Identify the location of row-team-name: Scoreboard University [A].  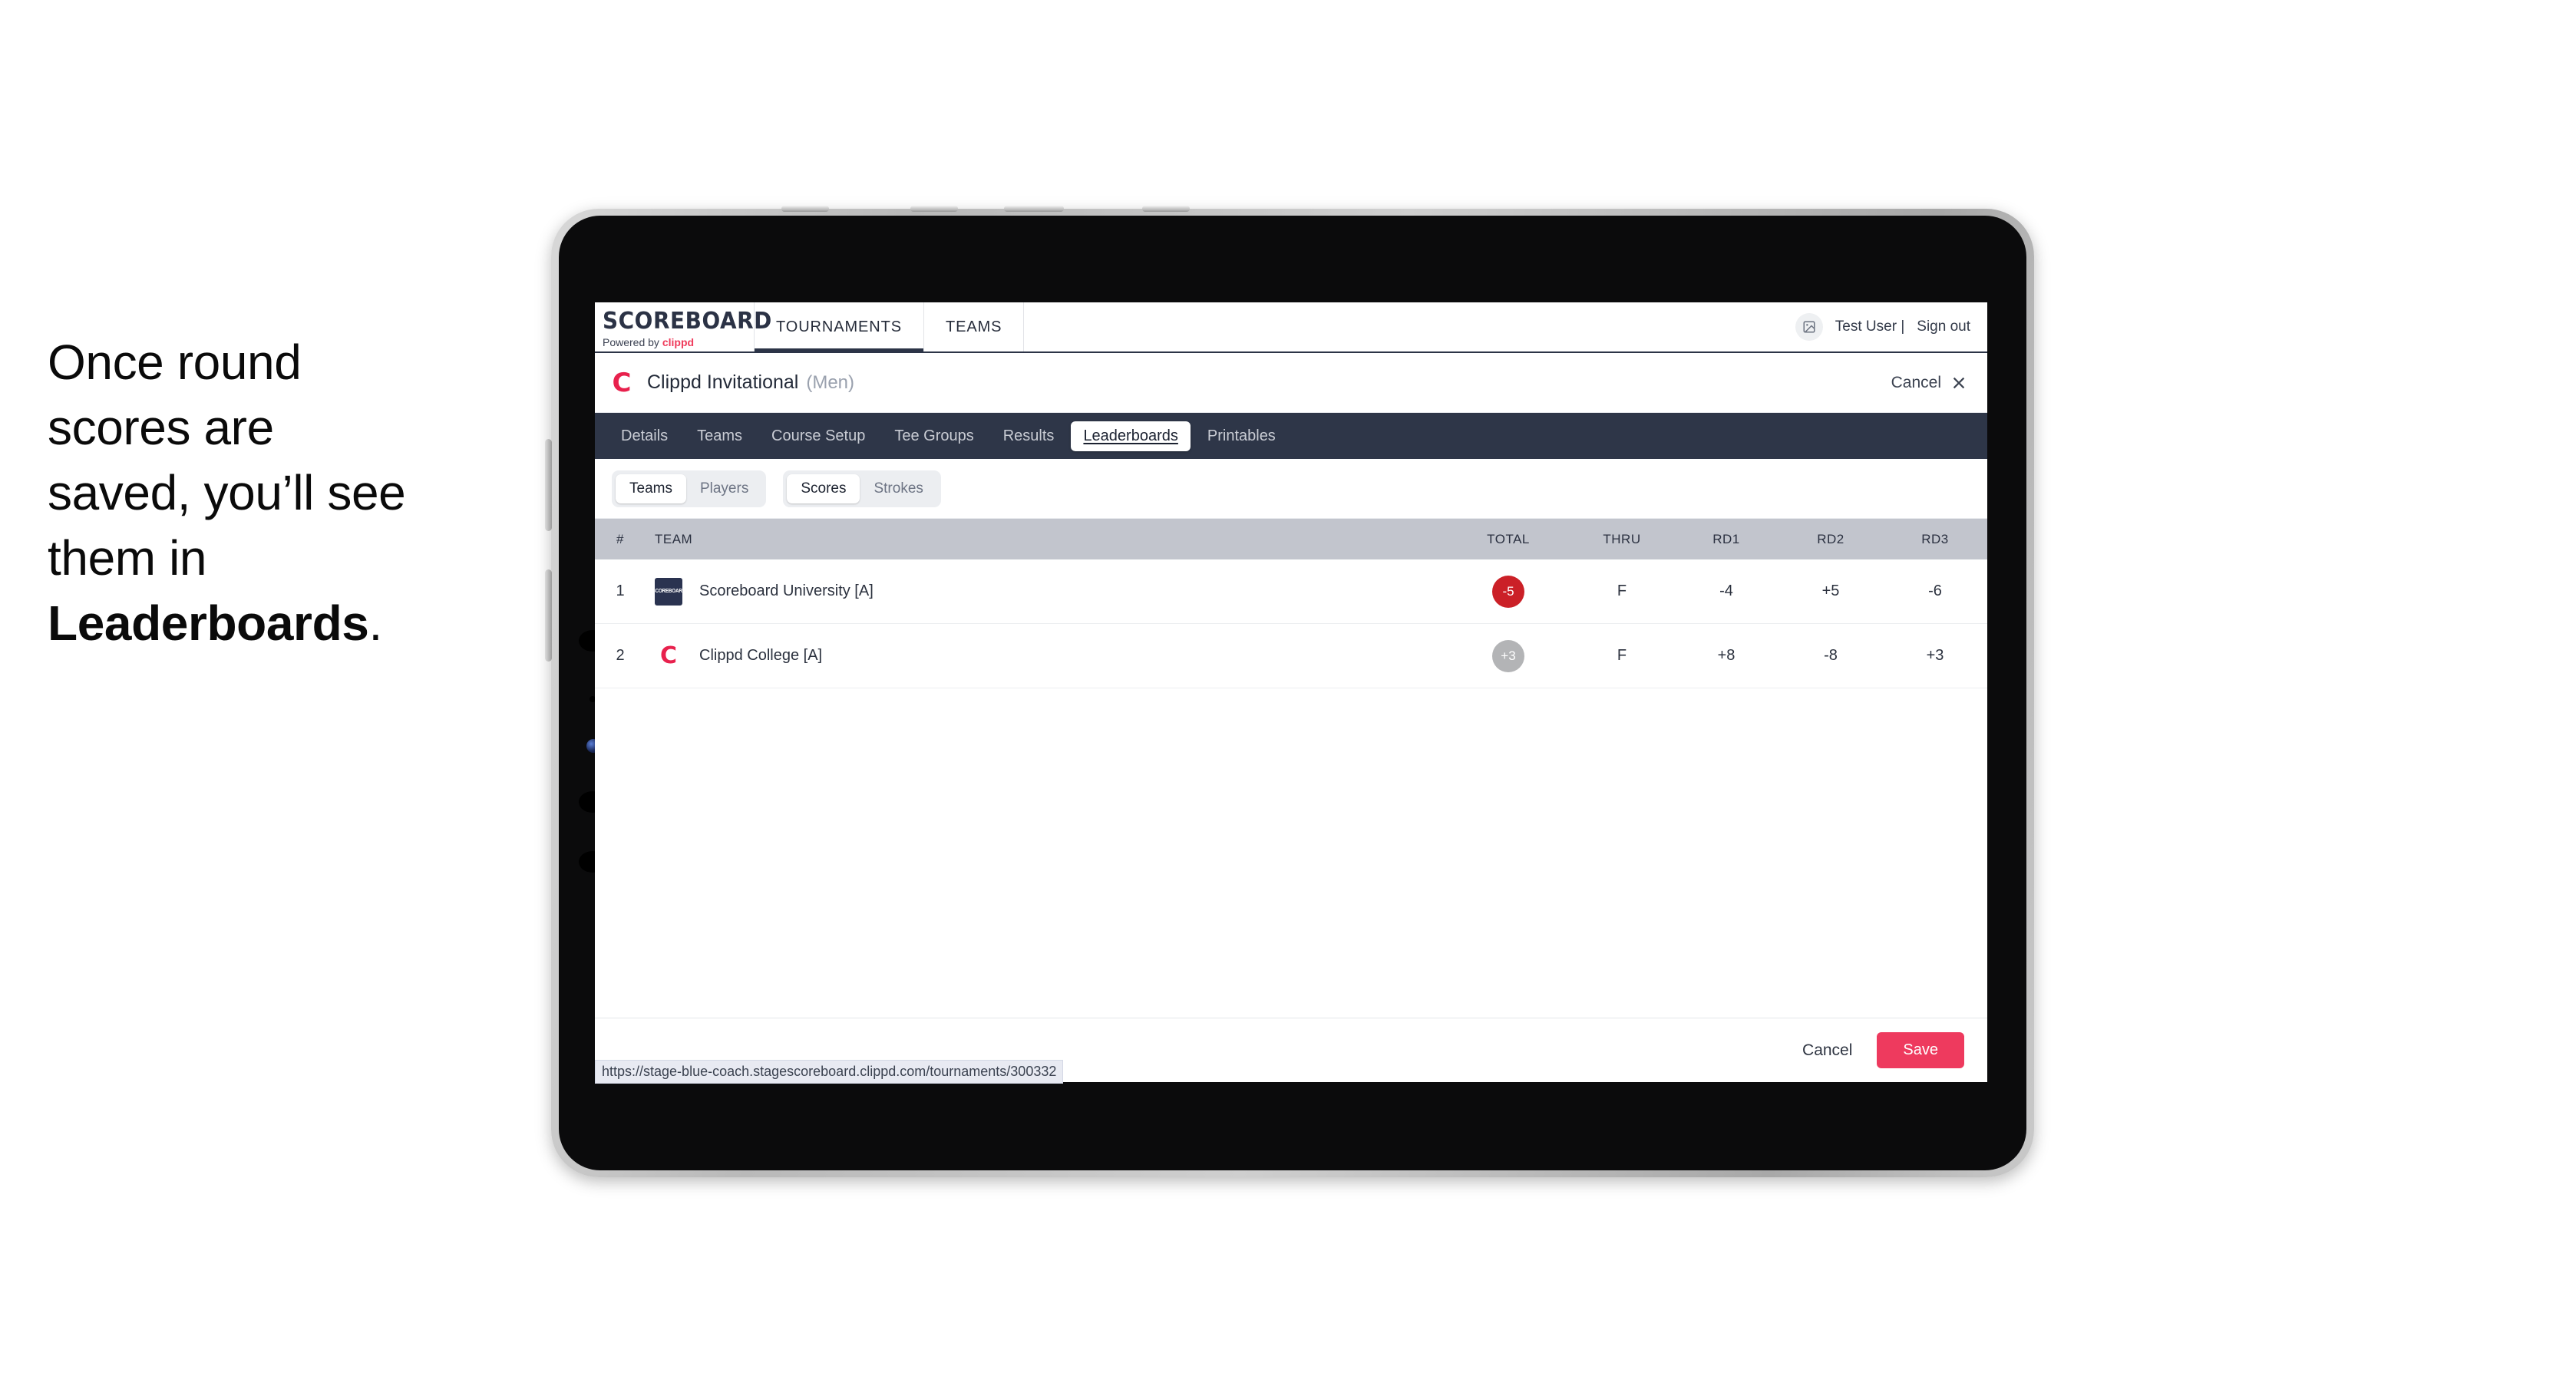
(786, 590).